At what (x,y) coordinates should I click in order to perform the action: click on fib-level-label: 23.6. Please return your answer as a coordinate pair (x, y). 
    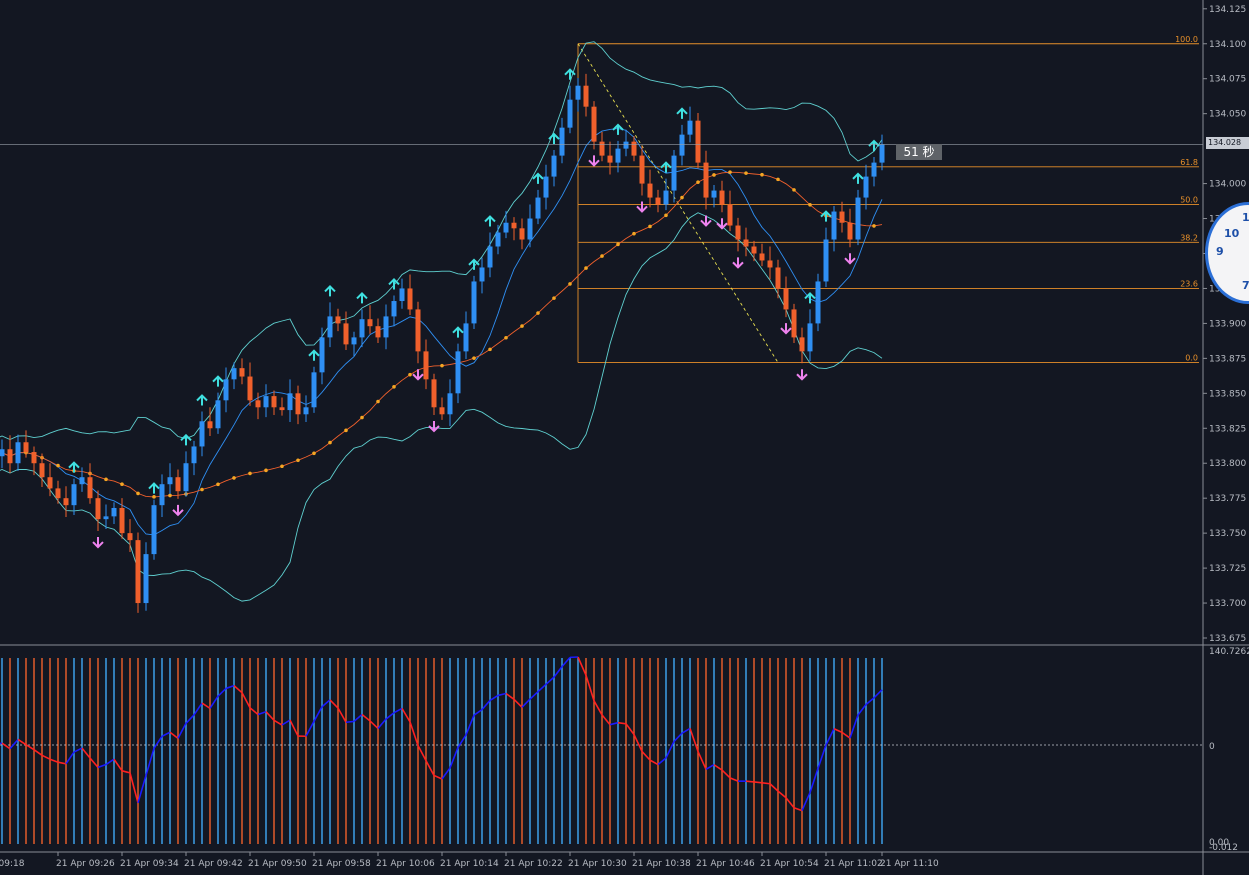
    Looking at the image, I should click on (1189, 283).